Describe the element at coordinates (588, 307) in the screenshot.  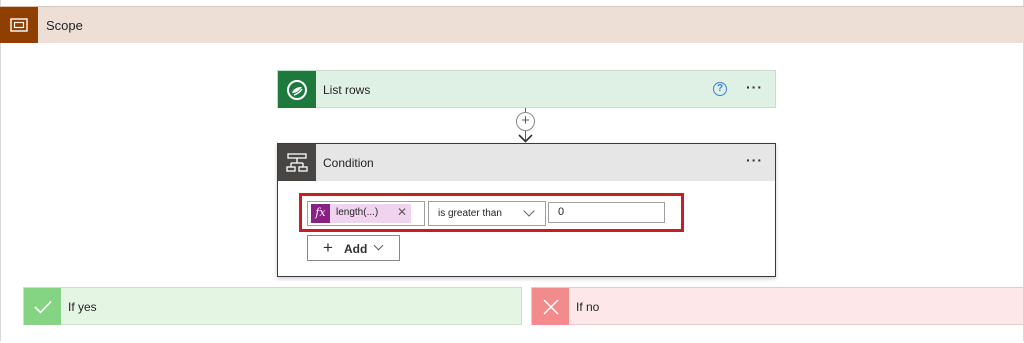
I see `if-no-title: If no` at that location.